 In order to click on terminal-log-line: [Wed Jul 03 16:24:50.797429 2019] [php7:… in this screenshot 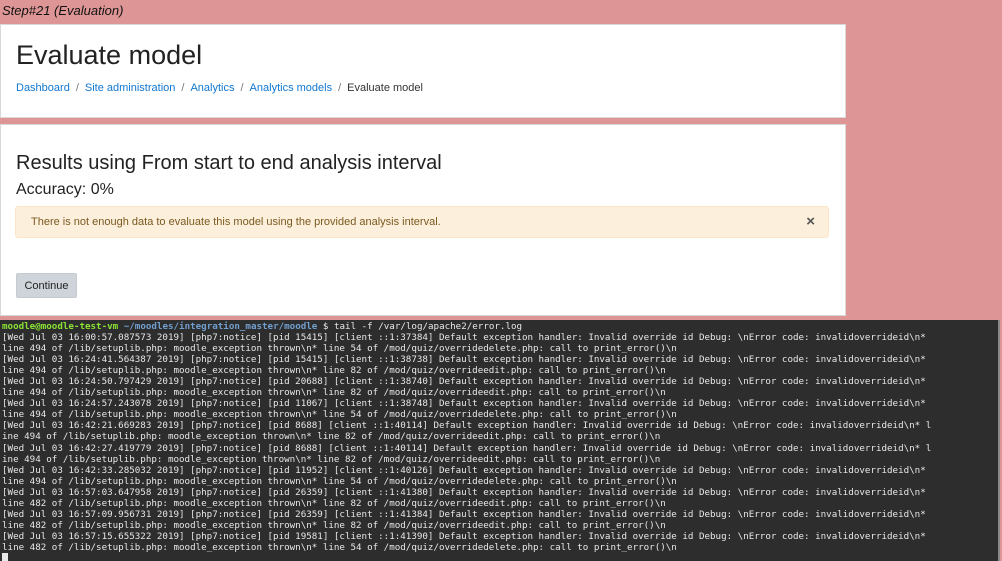, I will do `click(464, 382)`.